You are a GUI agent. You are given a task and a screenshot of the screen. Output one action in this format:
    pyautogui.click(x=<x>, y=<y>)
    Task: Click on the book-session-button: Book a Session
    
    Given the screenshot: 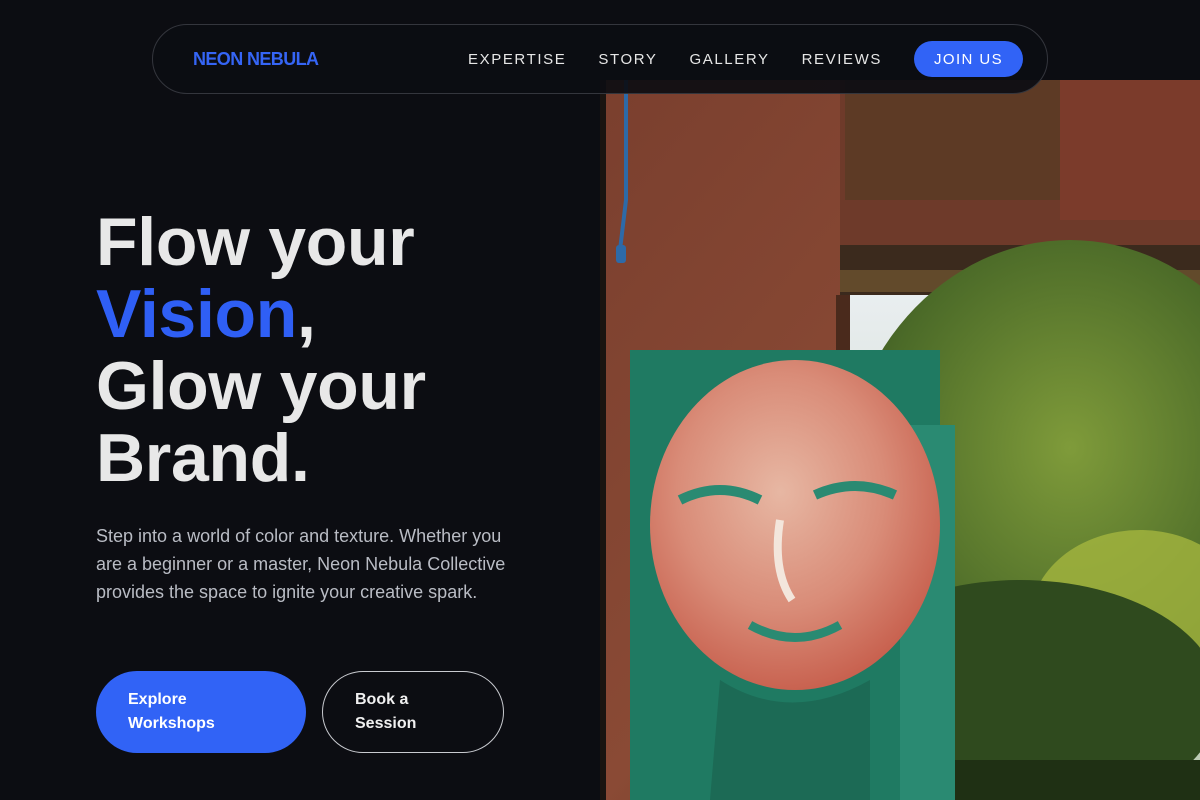 What is the action you would take?
    pyautogui.click(x=413, y=712)
    